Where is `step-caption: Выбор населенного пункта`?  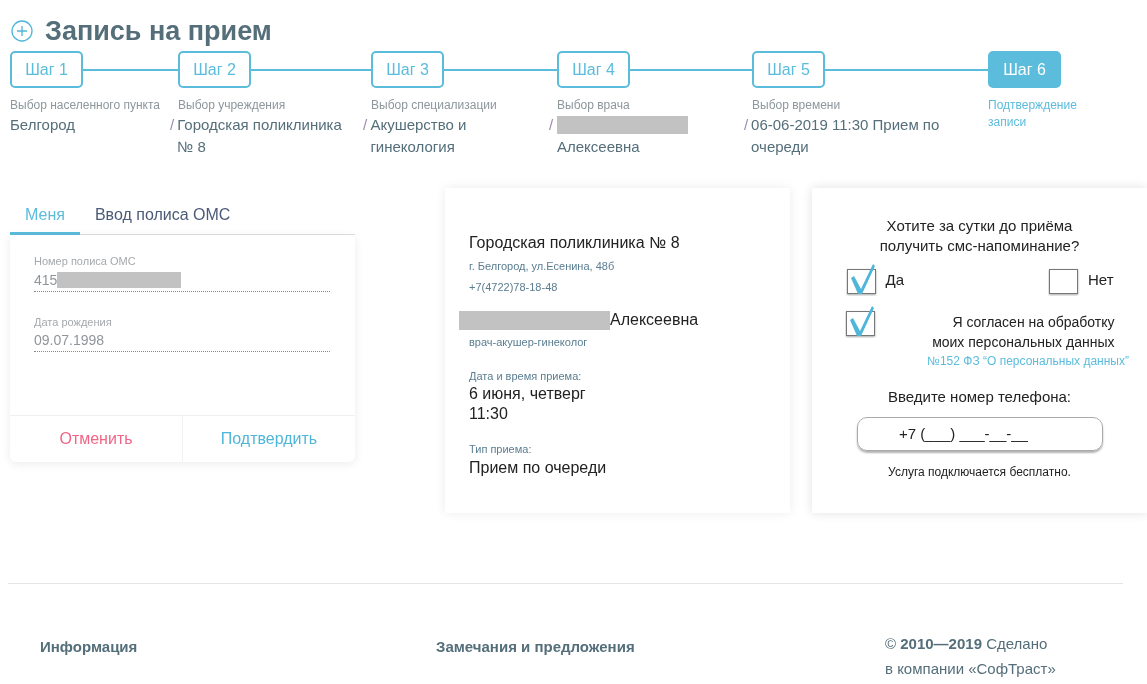
step-caption: Выбор населенного пункта is located at coordinates (86, 105).